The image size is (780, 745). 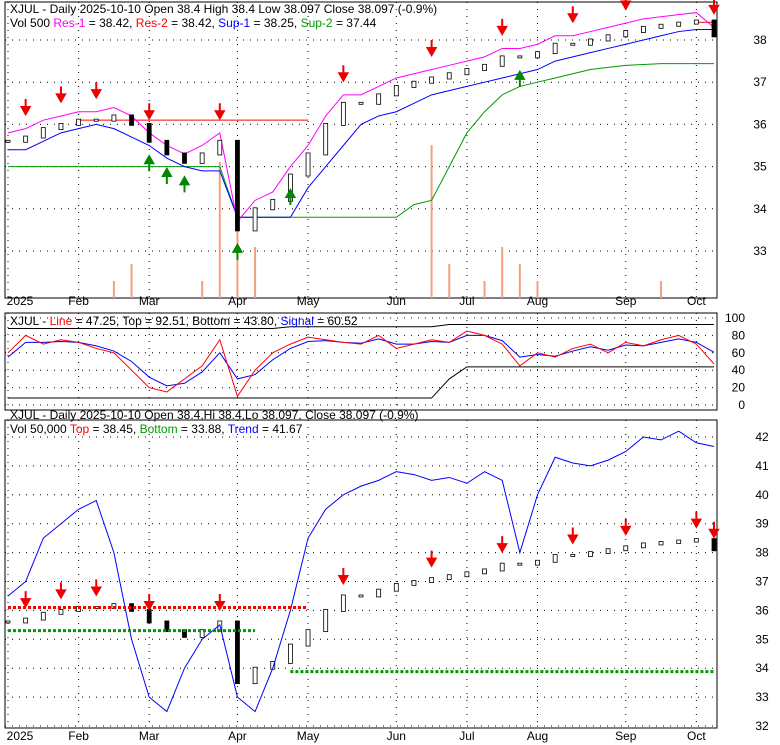 What do you see at coordinates (739, 335) in the screenshot?
I see `y-tick-label: 80` at bounding box center [739, 335].